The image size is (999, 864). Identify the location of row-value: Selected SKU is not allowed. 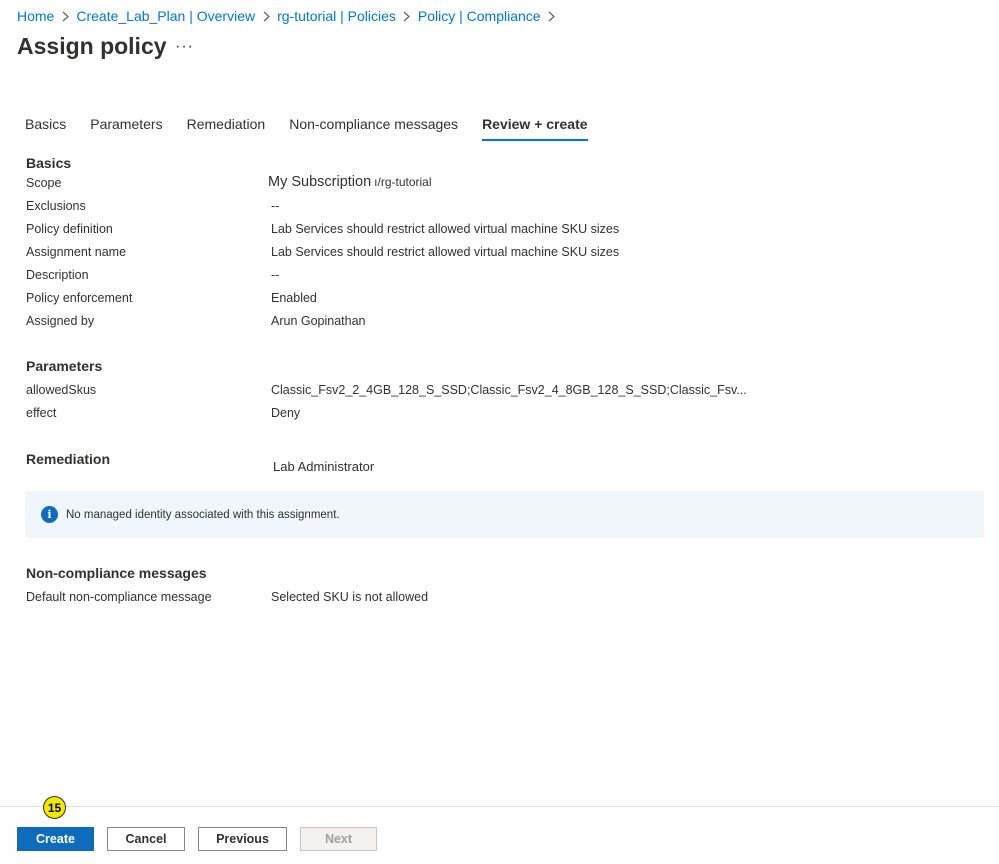
(350, 597).